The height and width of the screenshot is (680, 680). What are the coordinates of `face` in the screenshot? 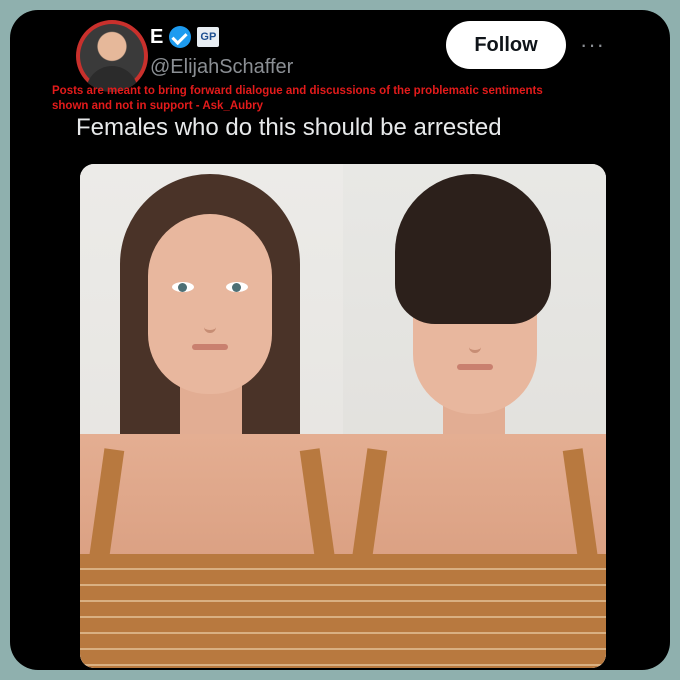 It's located at (210, 304).